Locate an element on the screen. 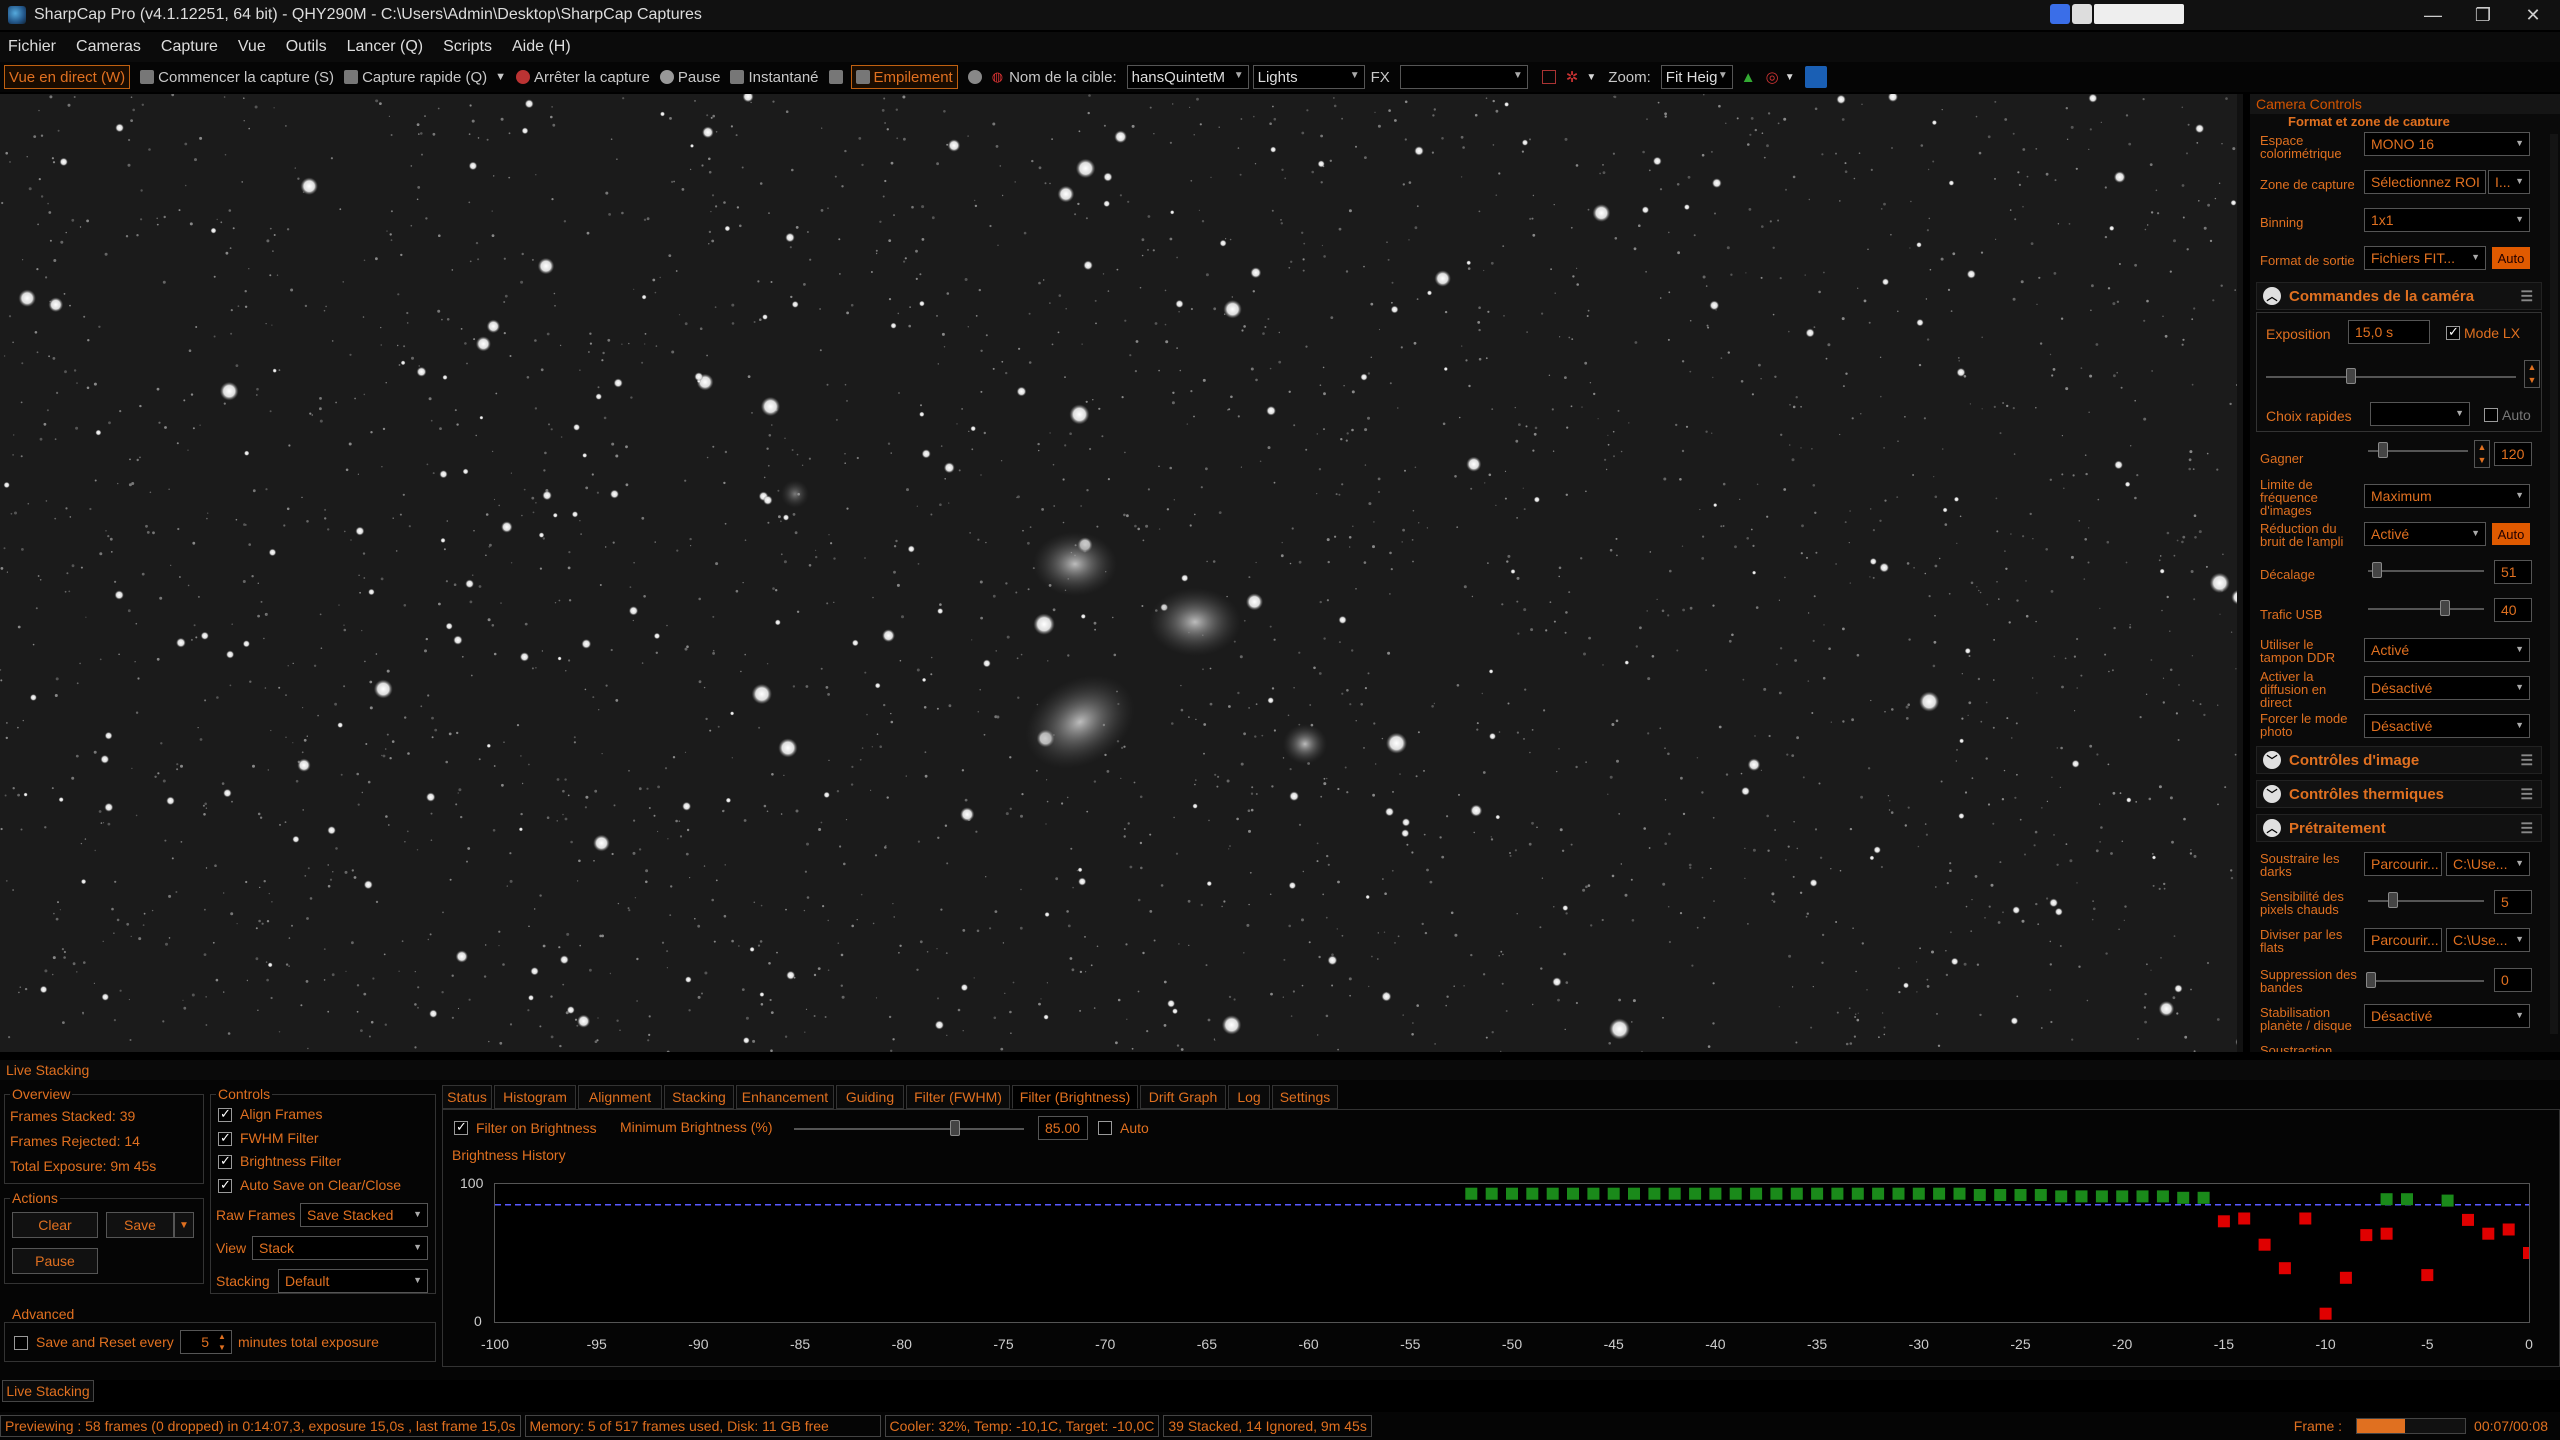  capture-area-select: Sélectionnez ROI is located at coordinates (2425, 182).